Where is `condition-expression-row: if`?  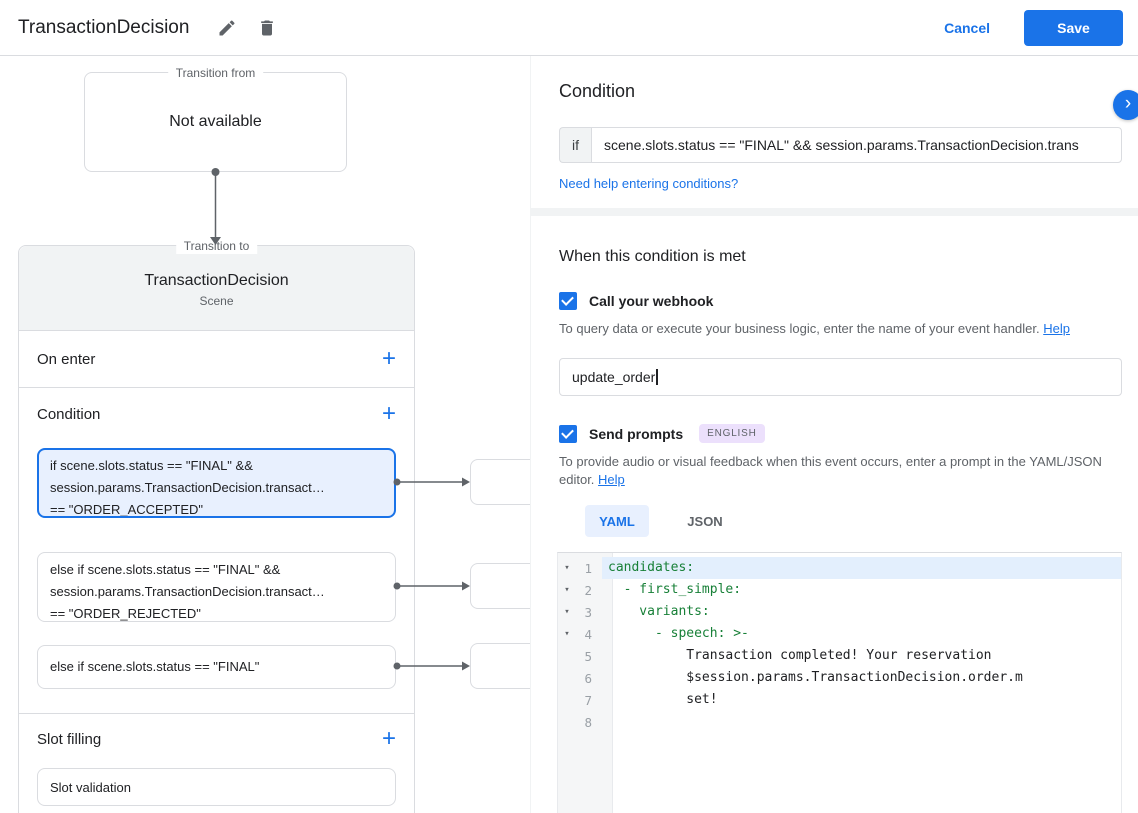 condition-expression-row: if is located at coordinates (840, 145).